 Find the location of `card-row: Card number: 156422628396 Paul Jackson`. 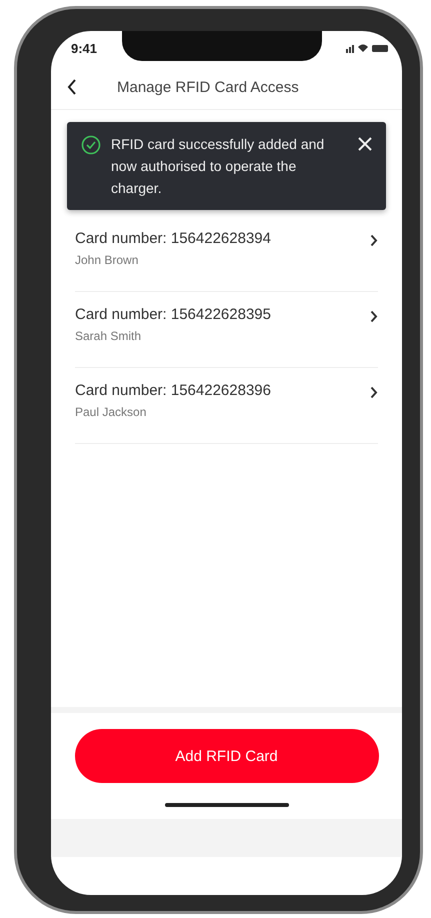

card-row: Card number: 156422628396 Paul Jackson is located at coordinates (226, 406).